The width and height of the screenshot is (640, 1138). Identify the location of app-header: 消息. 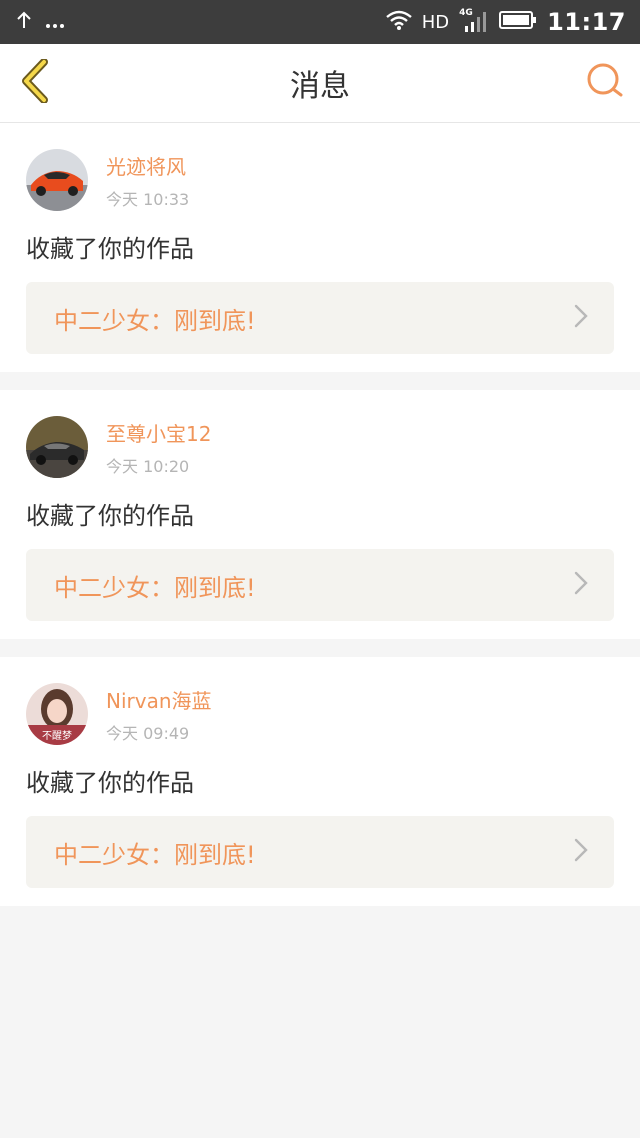
(320, 83).